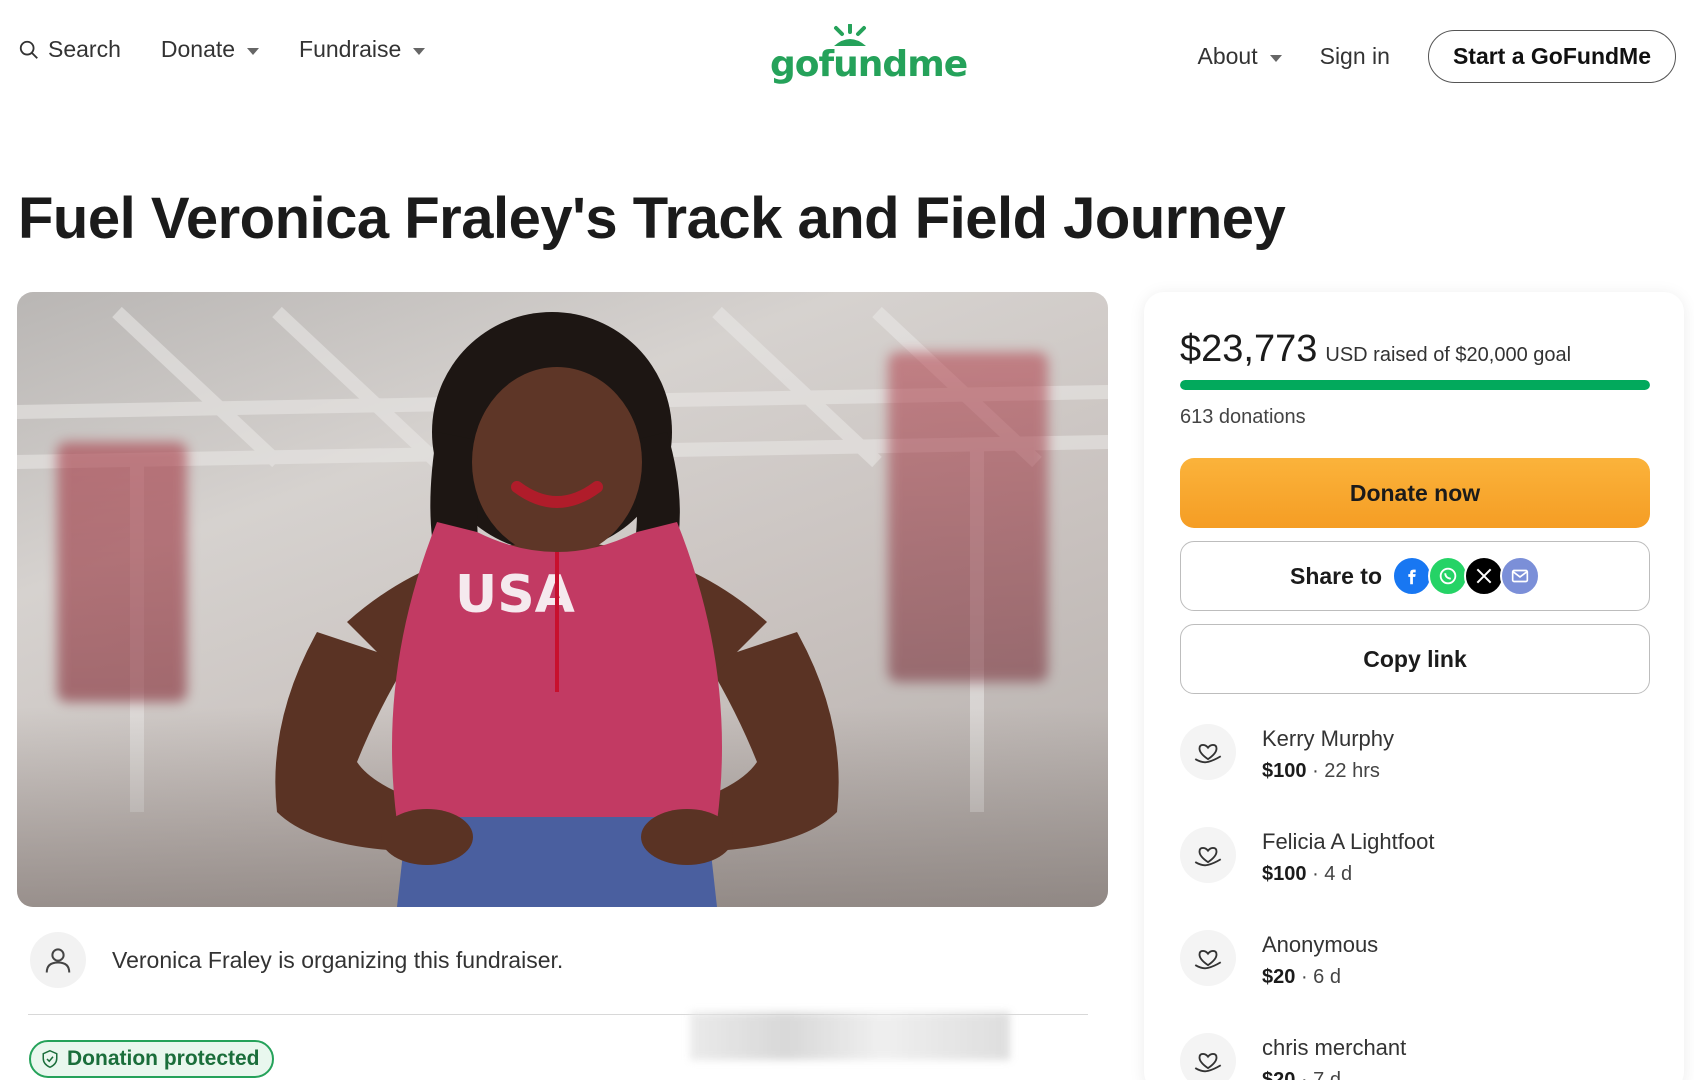 The width and height of the screenshot is (1694, 1080). What do you see at coordinates (1415, 493) in the screenshot?
I see `donate-now-button: Donate now` at bounding box center [1415, 493].